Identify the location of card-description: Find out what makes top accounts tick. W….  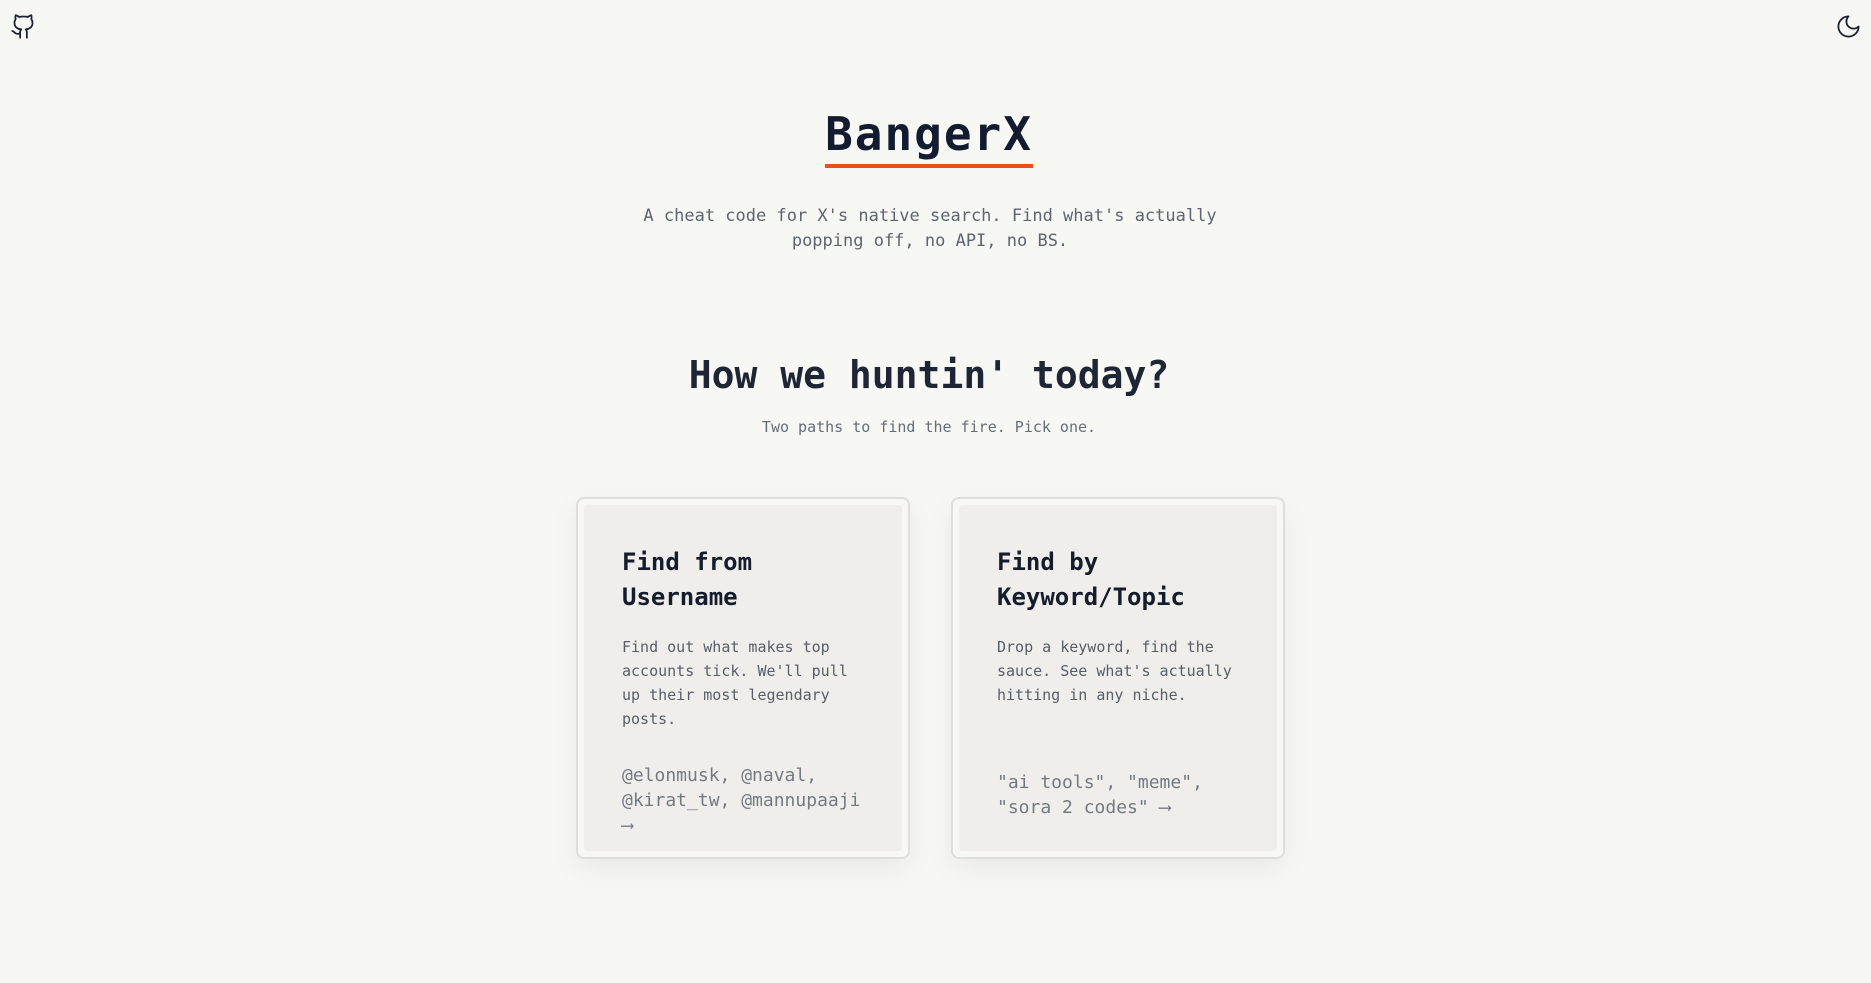
(735, 683).